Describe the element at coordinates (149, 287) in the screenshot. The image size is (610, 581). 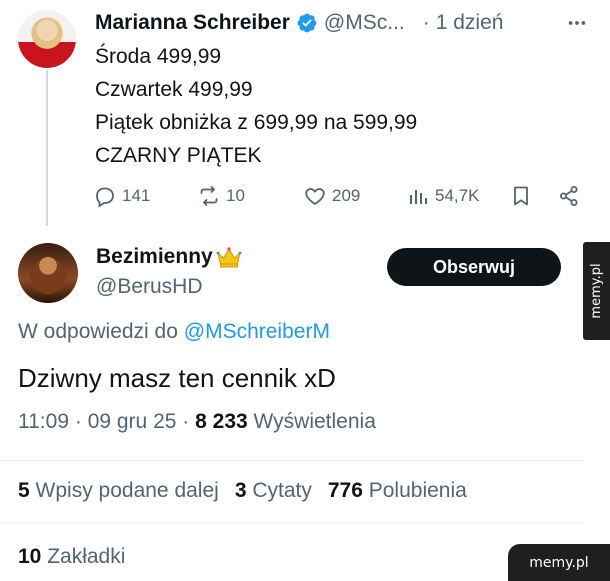
I see `handle: @BerusHD` at that location.